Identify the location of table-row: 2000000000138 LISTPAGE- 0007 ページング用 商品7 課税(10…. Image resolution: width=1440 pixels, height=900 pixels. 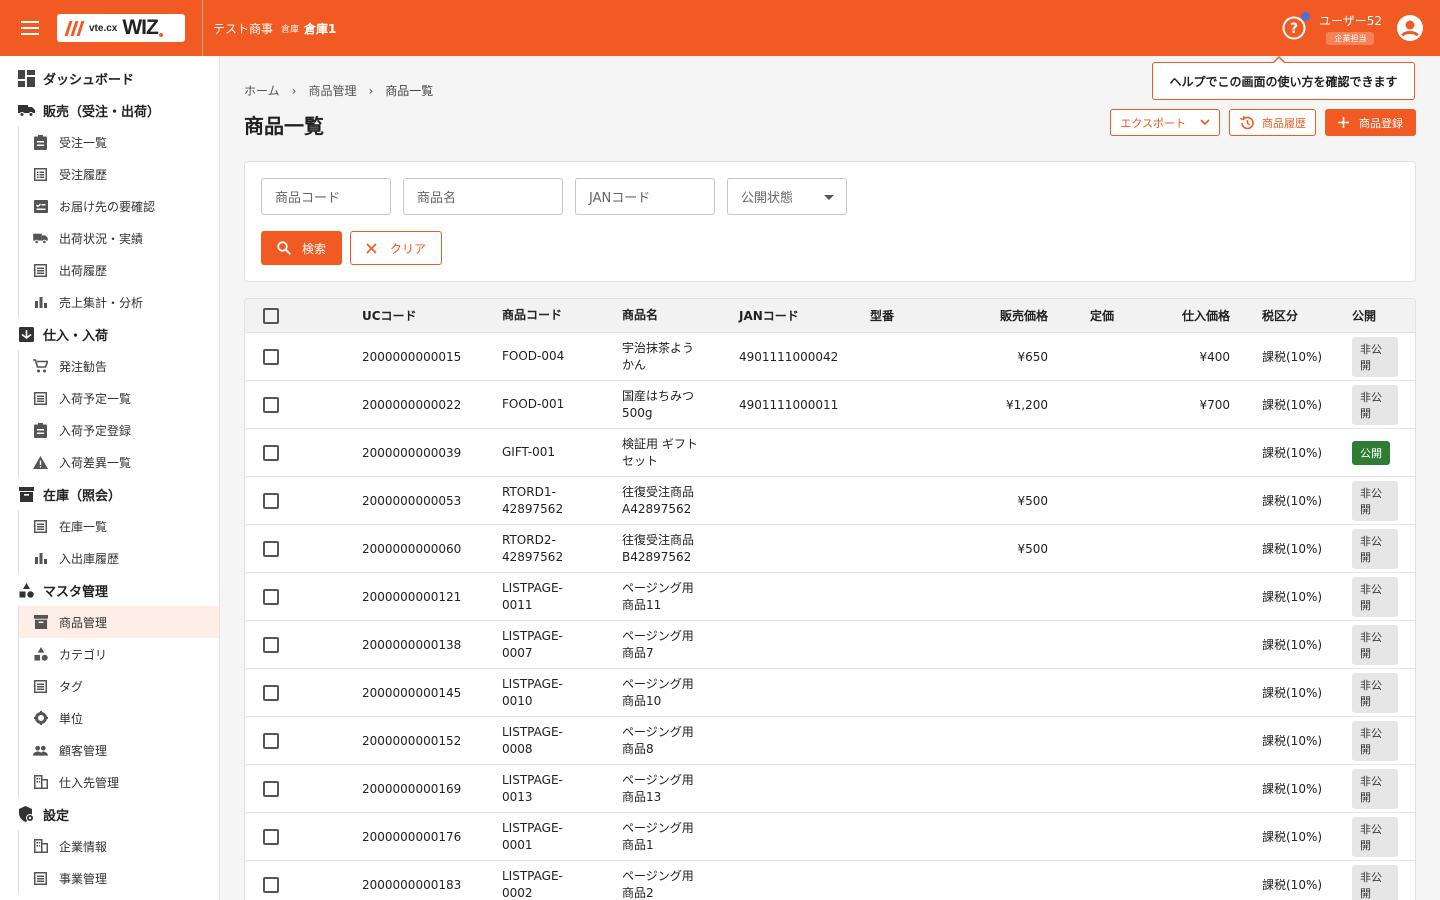
(830, 645).